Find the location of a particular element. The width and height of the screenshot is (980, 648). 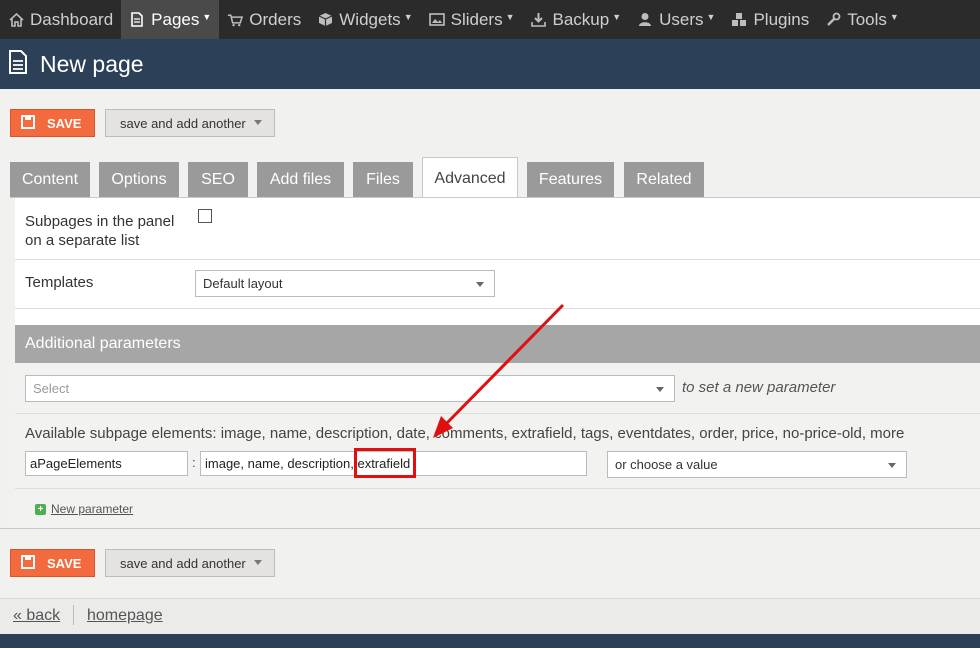

new-parameter-link: + New parameter is located at coordinates (84, 509).